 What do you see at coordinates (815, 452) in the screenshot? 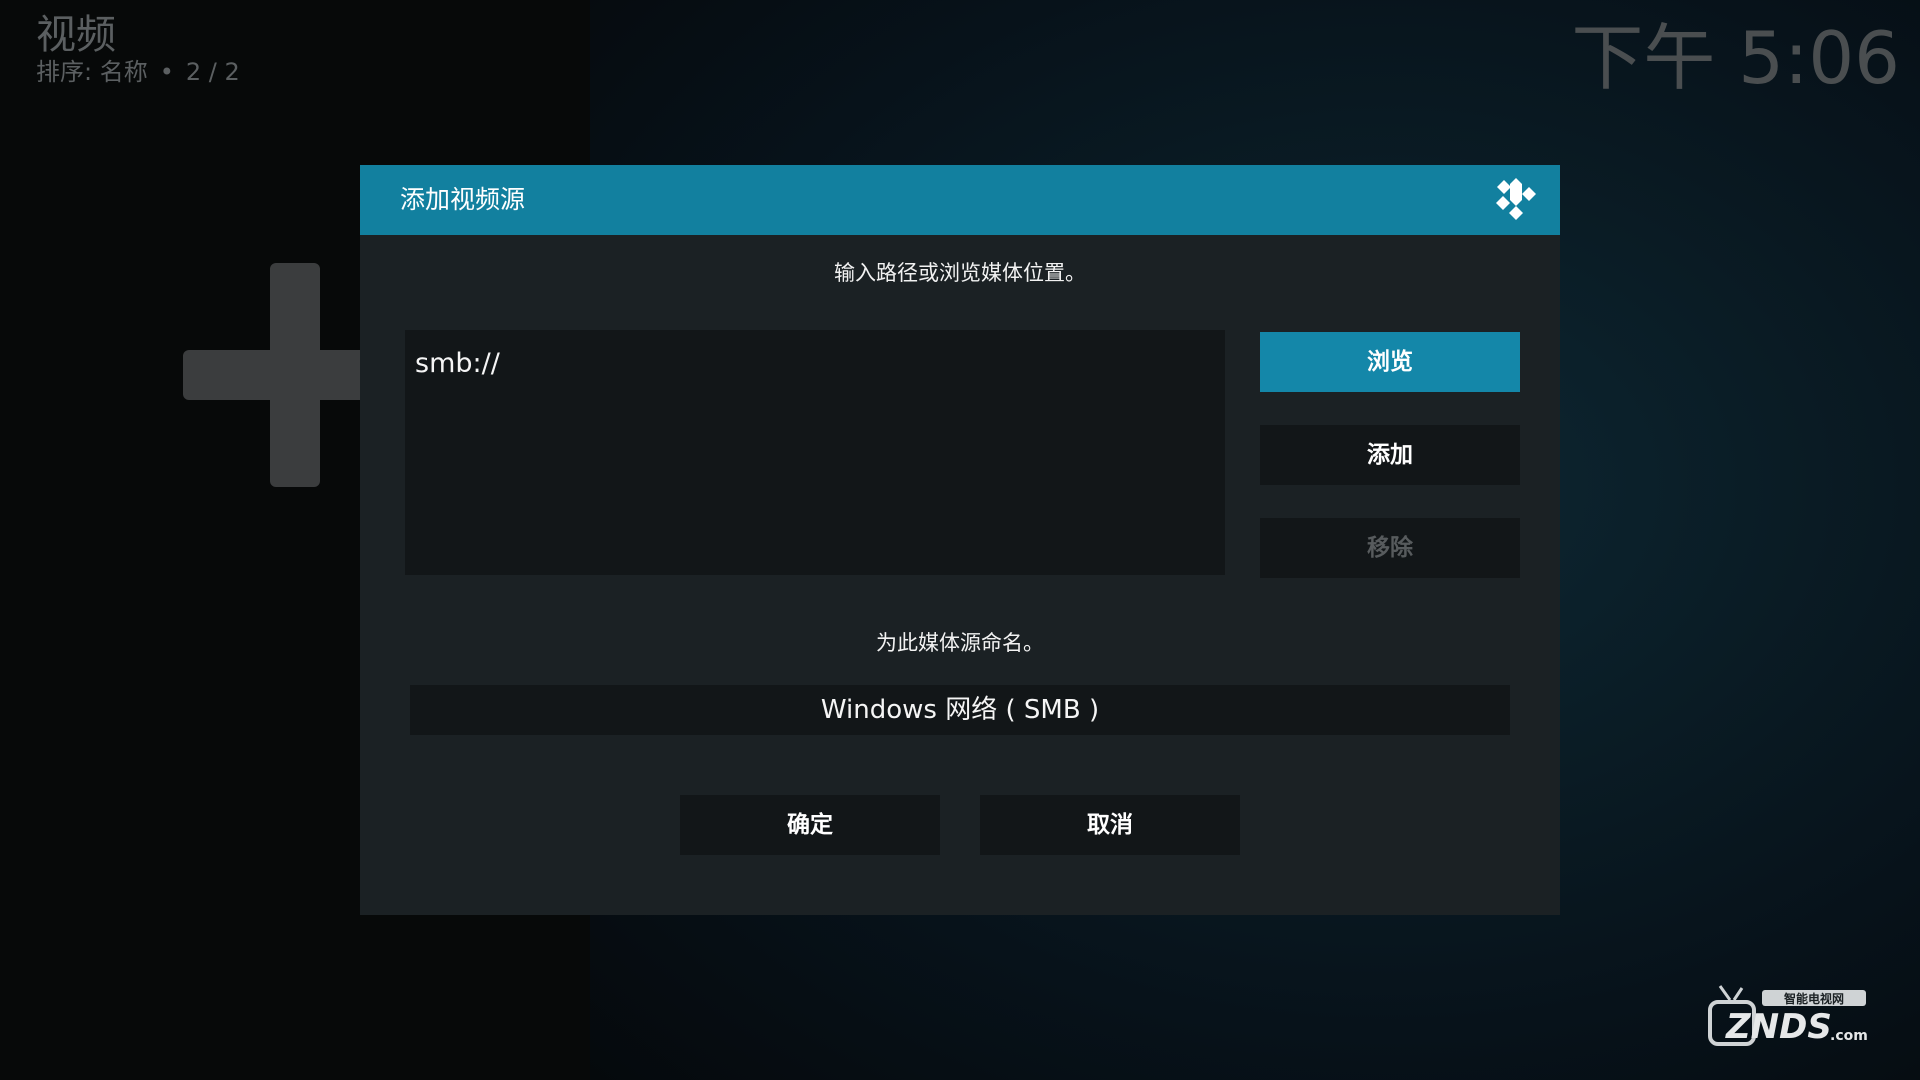
I see `path-input: smb://` at bounding box center [815, 452].